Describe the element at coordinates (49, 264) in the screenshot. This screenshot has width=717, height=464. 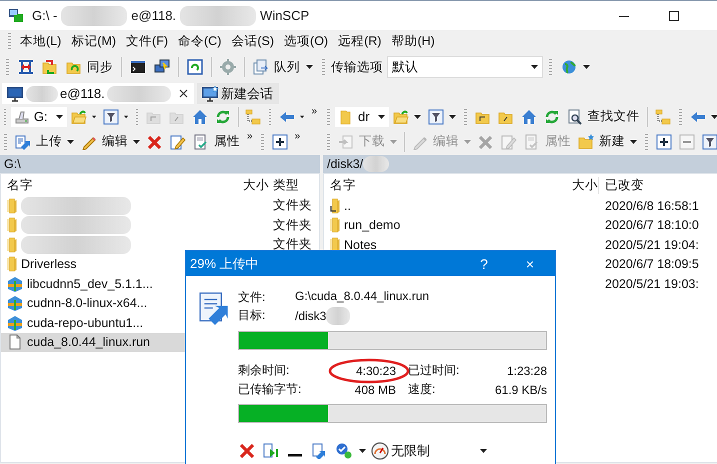
I see `file-name: Driverless` at that location.